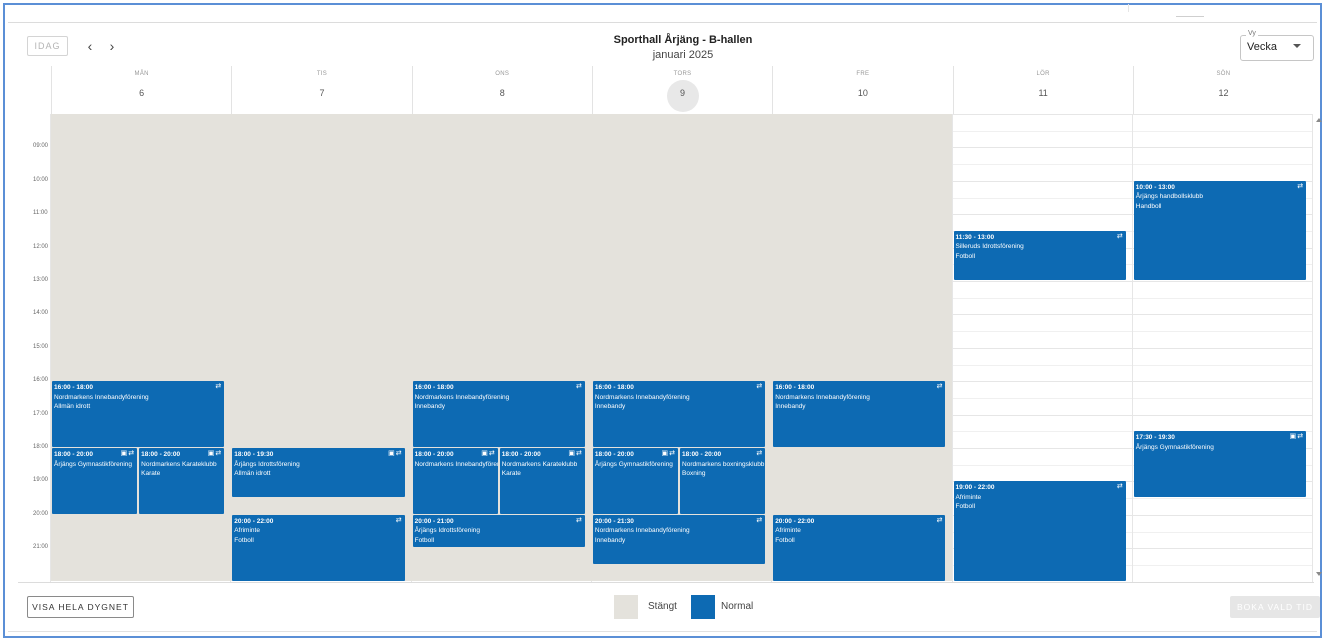  What do you see at coordinates (1223, 74) in the screenshot?
I see `day-of-week: SÖN` at bounding box center [1223, 74].